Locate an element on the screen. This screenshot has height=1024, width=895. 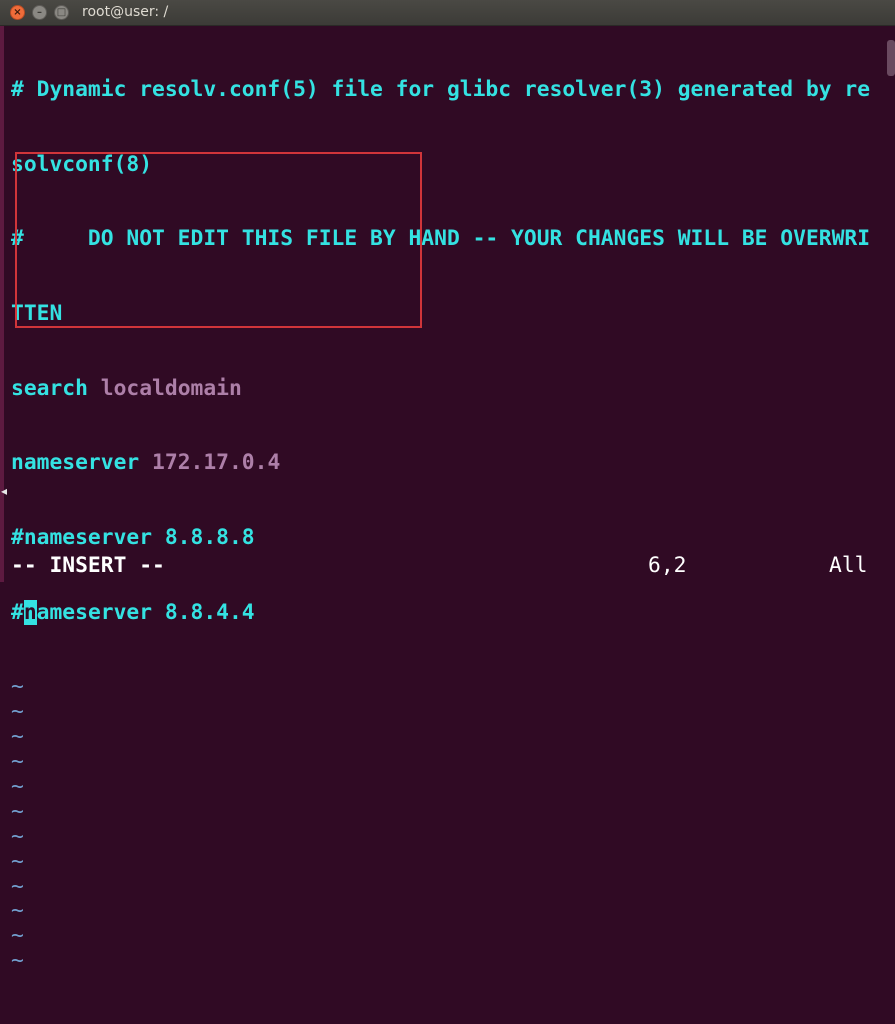
cursor-line: #nameserver 8.8.4.4 is located at coordinates (448, 612).